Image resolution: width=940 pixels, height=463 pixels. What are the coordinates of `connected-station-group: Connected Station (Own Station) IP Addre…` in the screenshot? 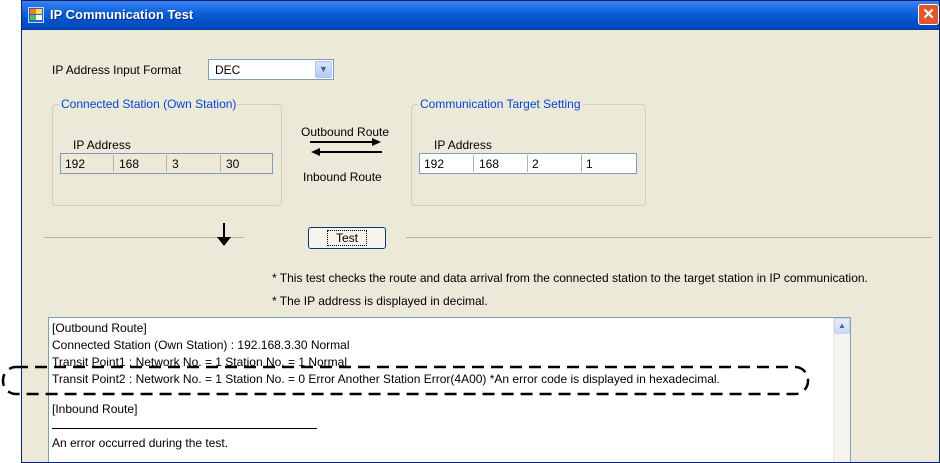 It's located at (167, 151).